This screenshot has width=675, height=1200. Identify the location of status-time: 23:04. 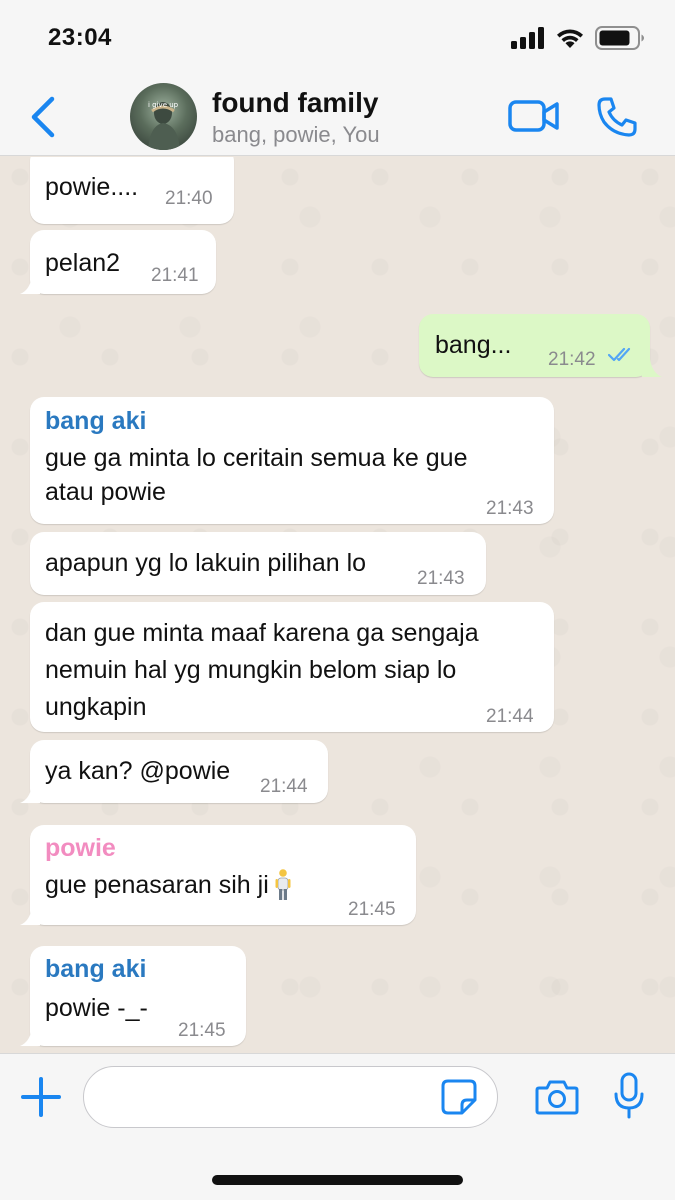
(80, 37).